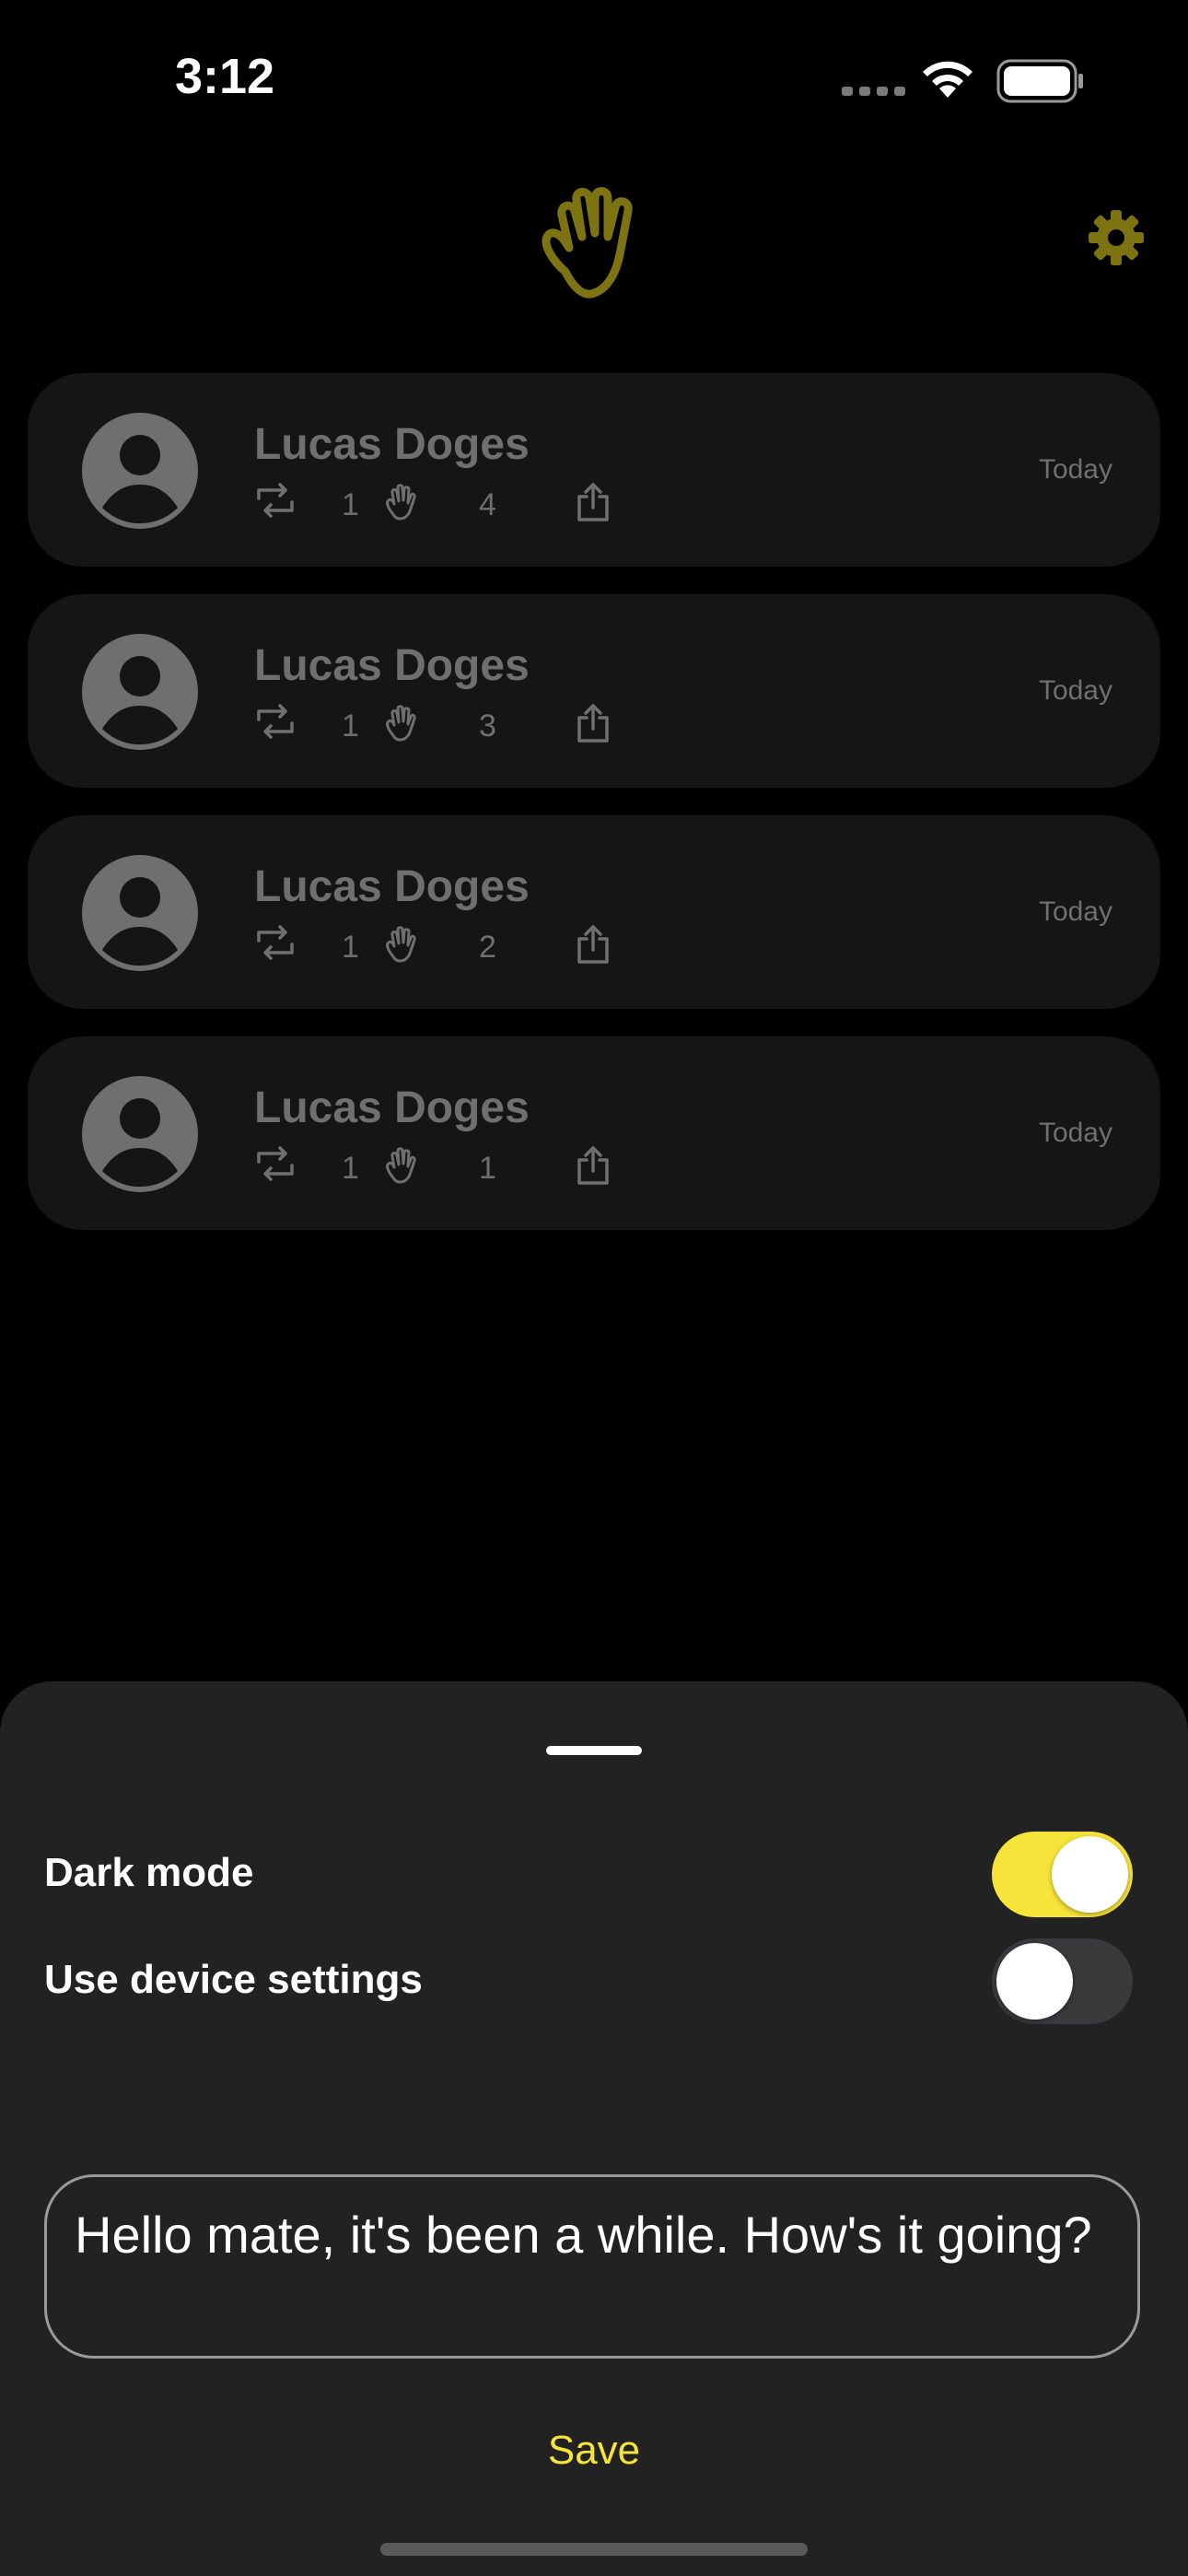 The image size is (1188, 2576). What do you see at coordinates (594, 691) in the screenshot?
I see `contact-card: Lucas Doges 1 3 Today` at bounding box center [594, 691].